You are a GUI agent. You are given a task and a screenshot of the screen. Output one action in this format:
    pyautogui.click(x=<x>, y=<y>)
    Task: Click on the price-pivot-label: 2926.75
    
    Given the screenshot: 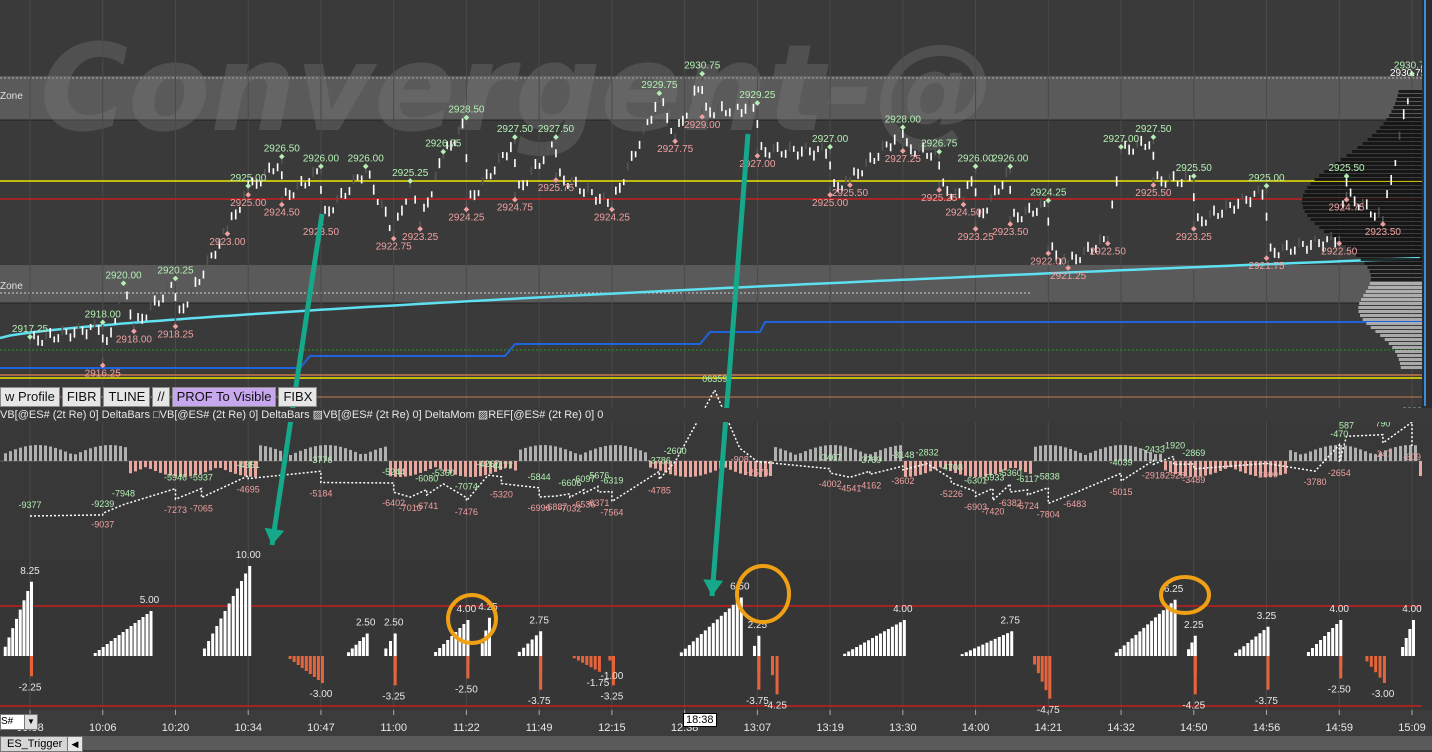 What is the action you would take?
    pyautogui.click(x=939, y=144)
    